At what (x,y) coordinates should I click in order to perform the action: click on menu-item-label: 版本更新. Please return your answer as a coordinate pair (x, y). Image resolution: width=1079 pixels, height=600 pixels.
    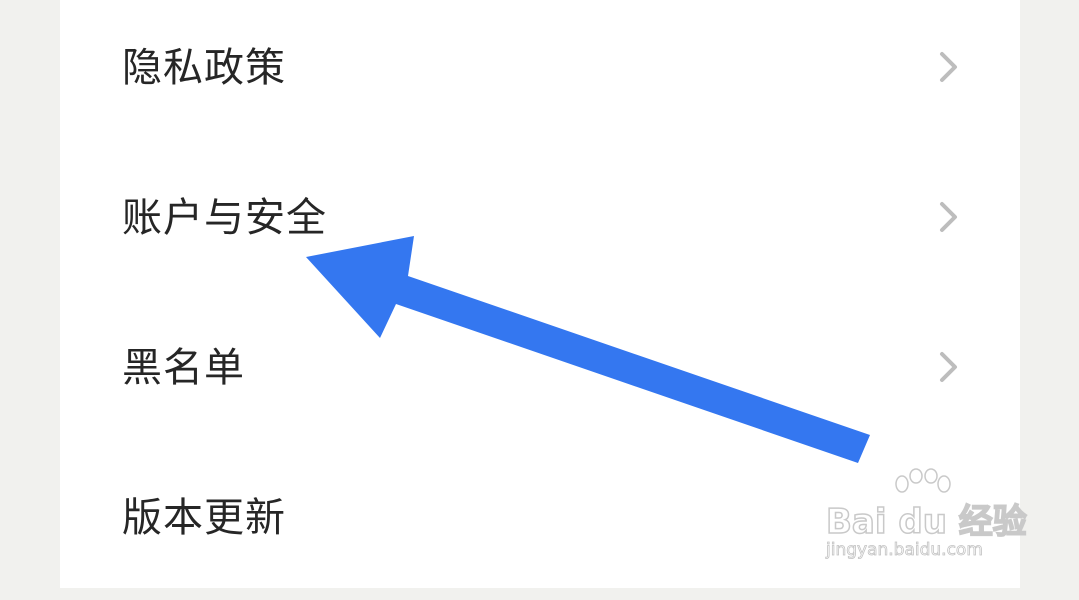
    Looking at the image, I should click on (204, 518).